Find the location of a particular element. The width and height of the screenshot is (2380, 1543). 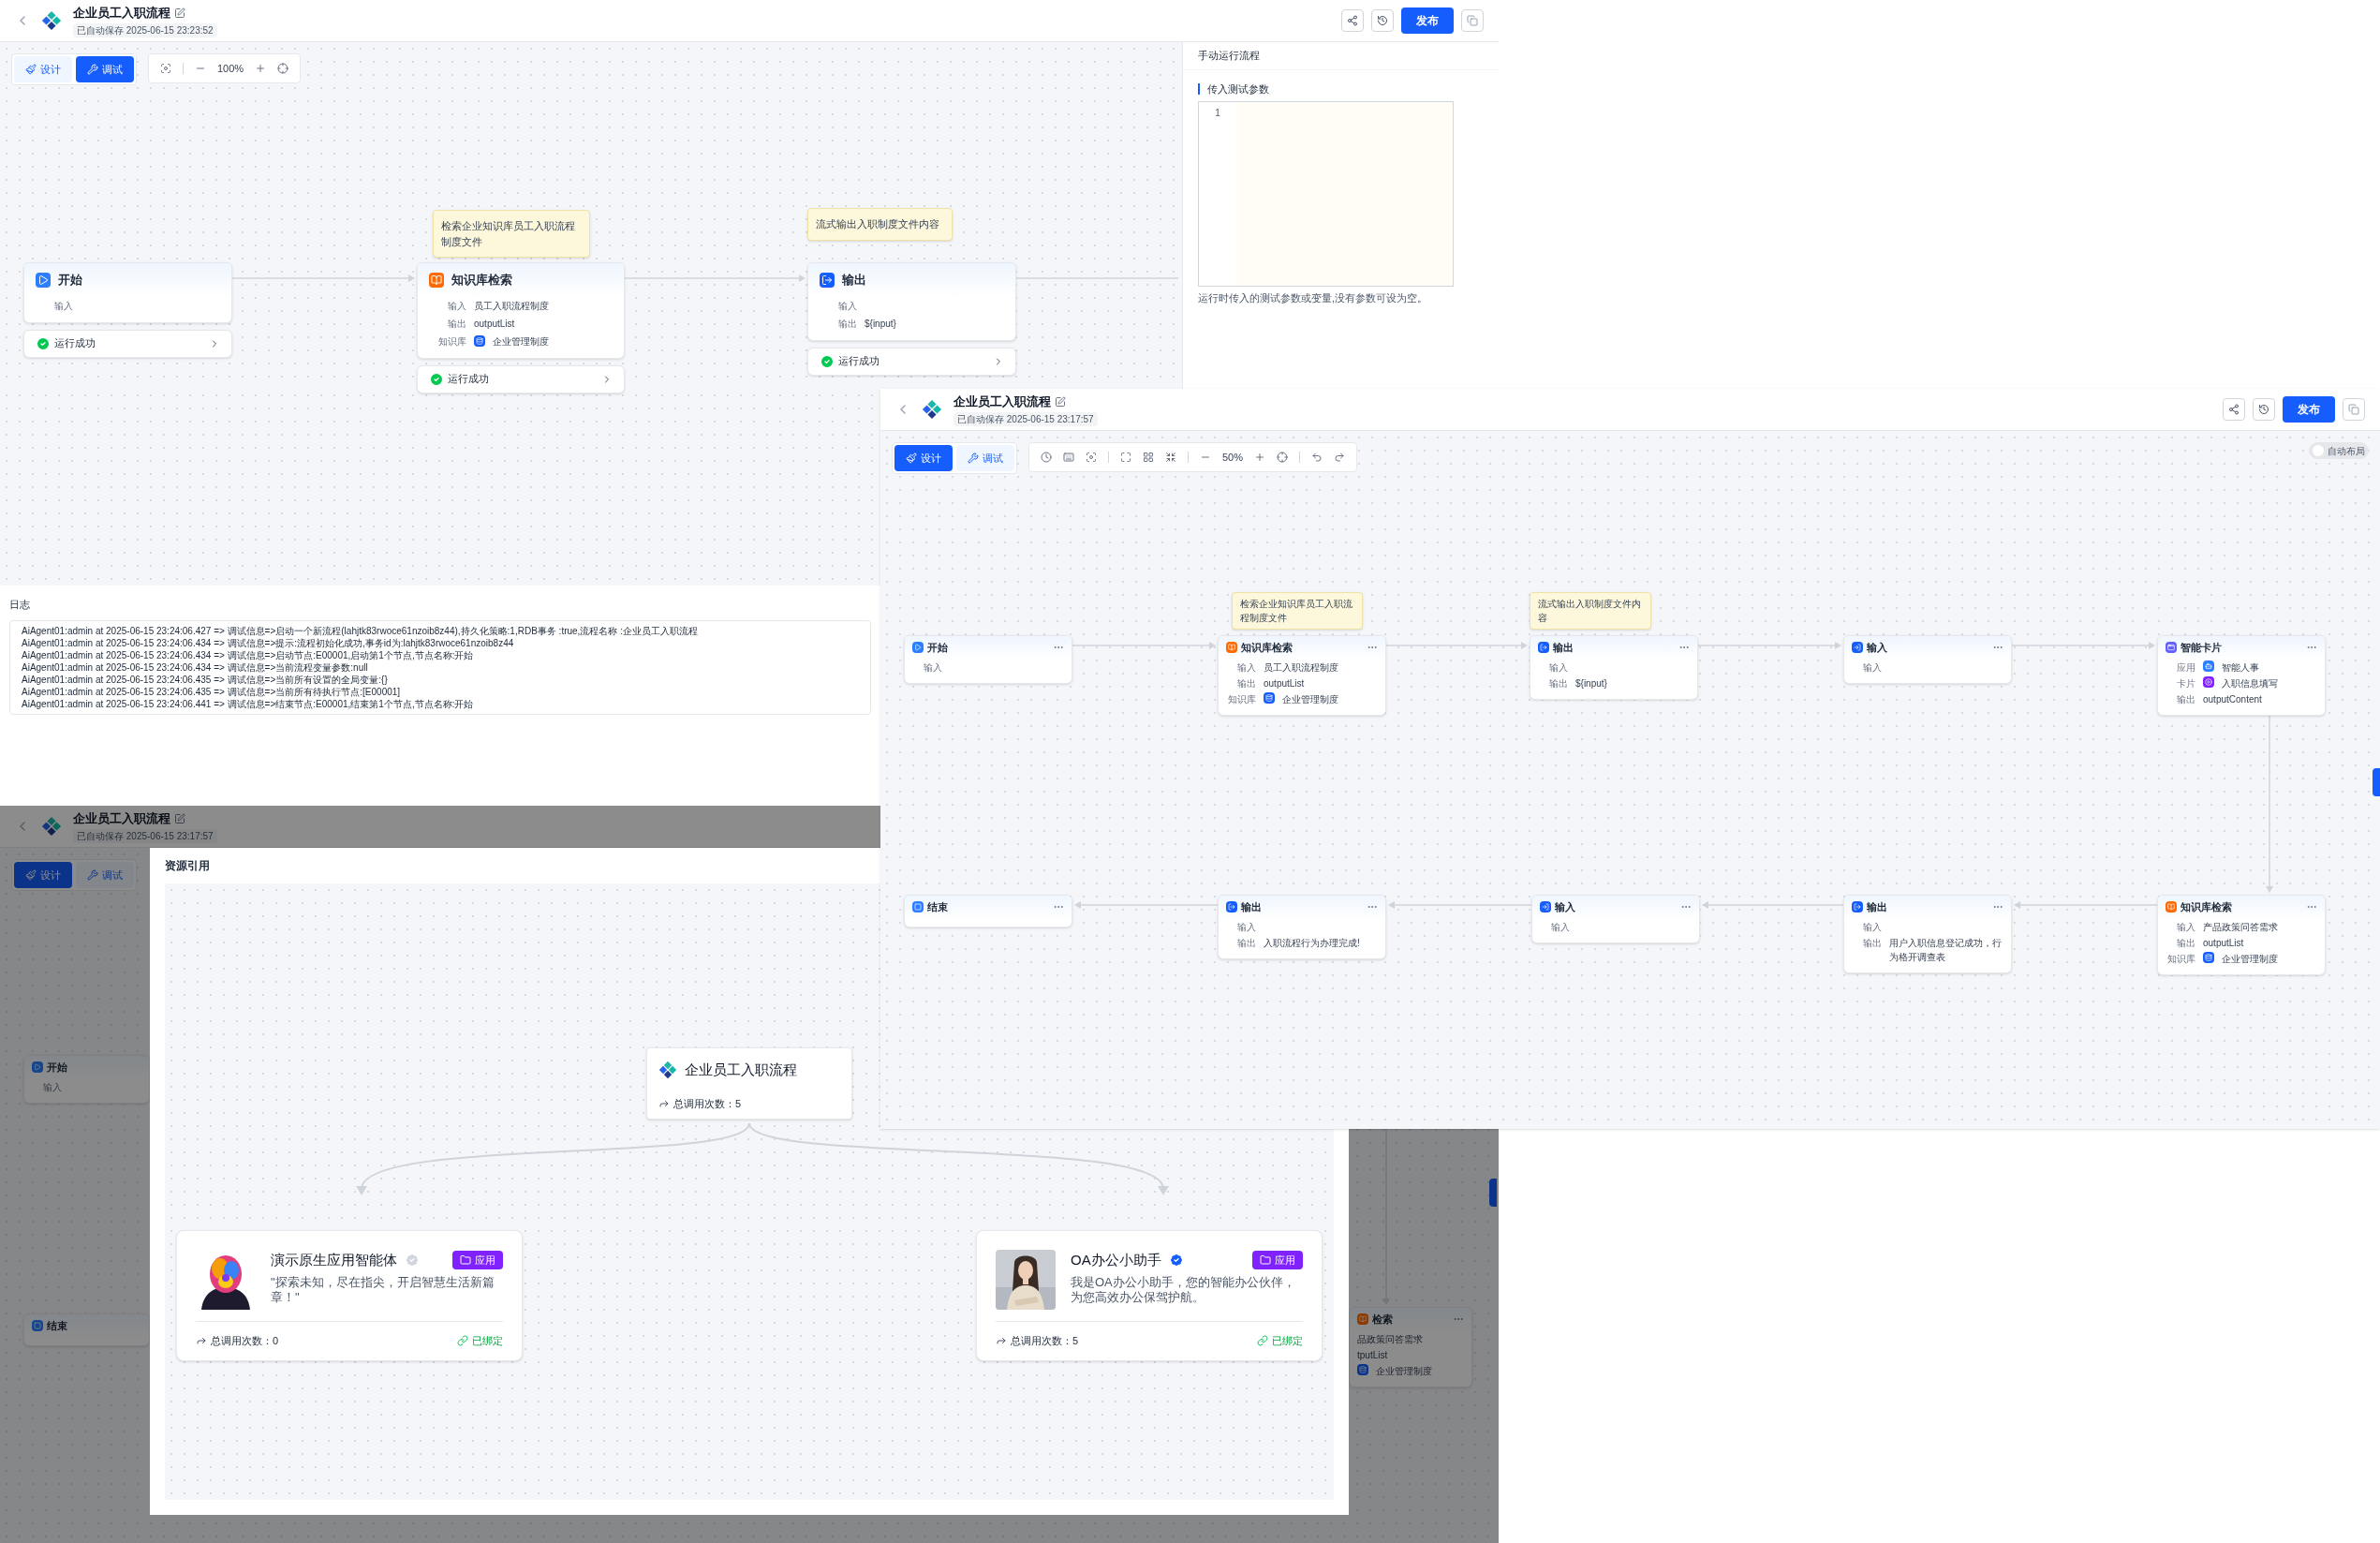

field-value: 品政策问答需求 is located at coordinates (1390, 1339).